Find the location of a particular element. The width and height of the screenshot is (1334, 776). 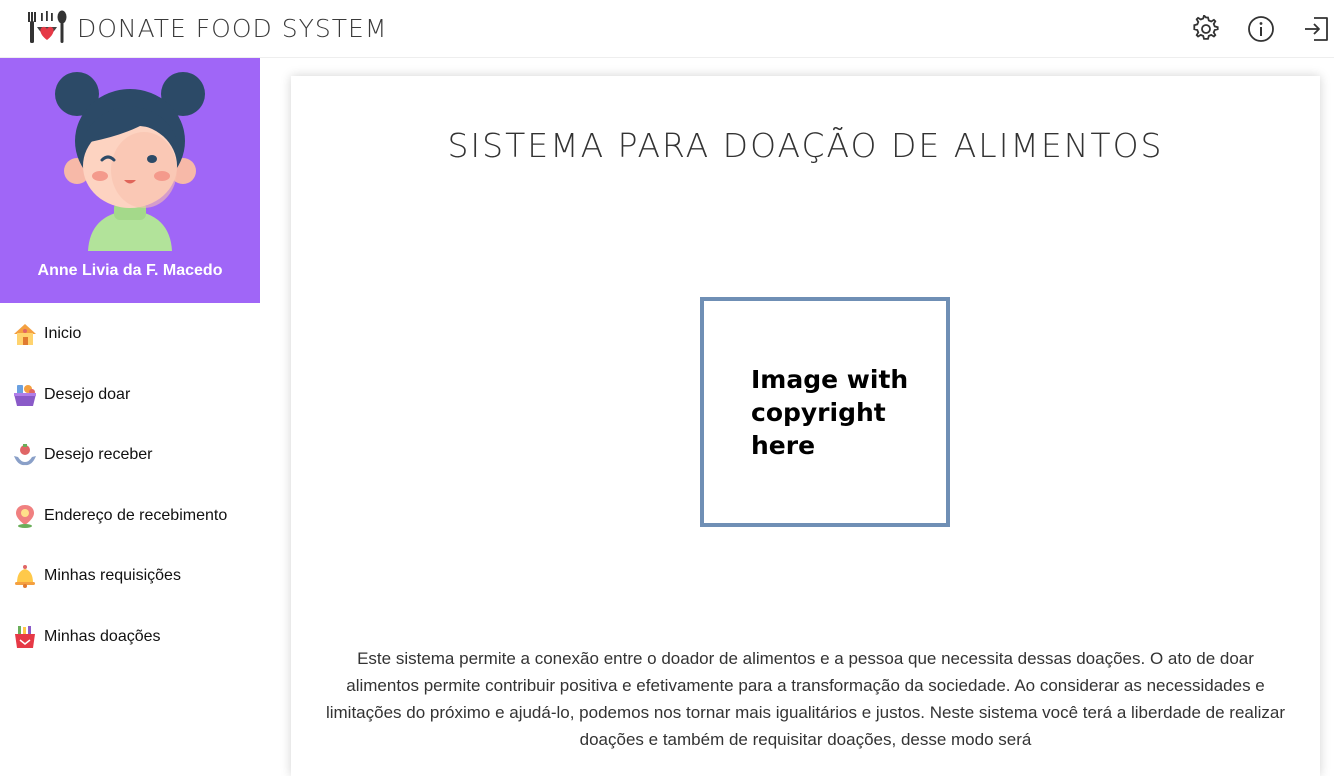

shopping-bag-icon is located at coordinates (25, 637).